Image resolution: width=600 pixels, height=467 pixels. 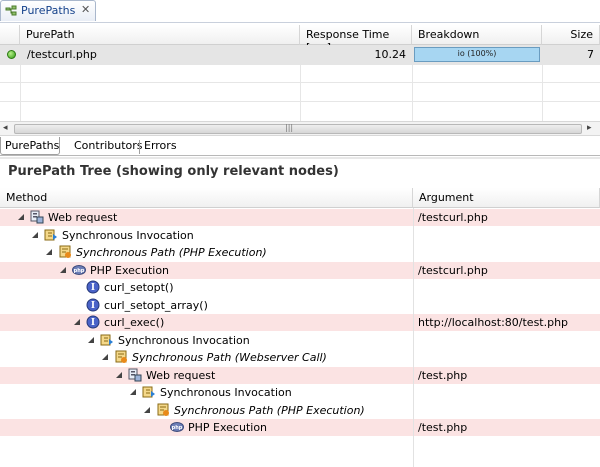 I want to click on horizontal-scrollbar: ◂ ||| ▸, so click(x=300, y=128).